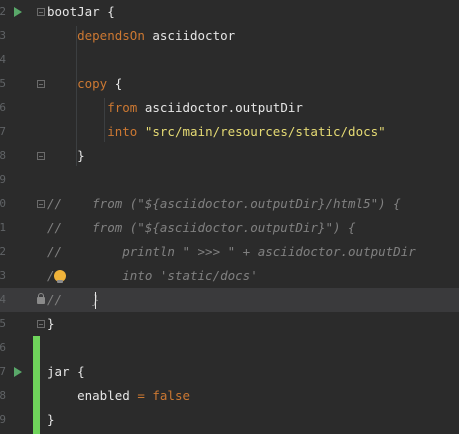 The height and width of the screenshot is (434, 459). I want to click on code-token: into, so click(122, 131).